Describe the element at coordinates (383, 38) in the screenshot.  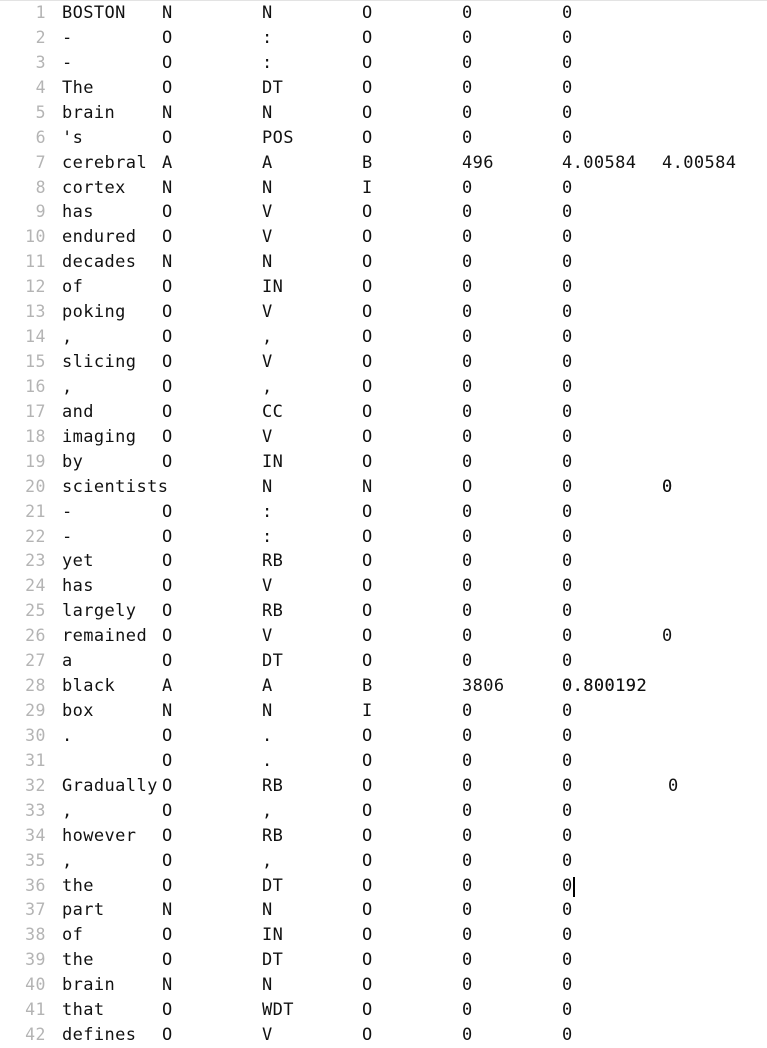
I see `code-line: 2- O: O 0 0` at that location.